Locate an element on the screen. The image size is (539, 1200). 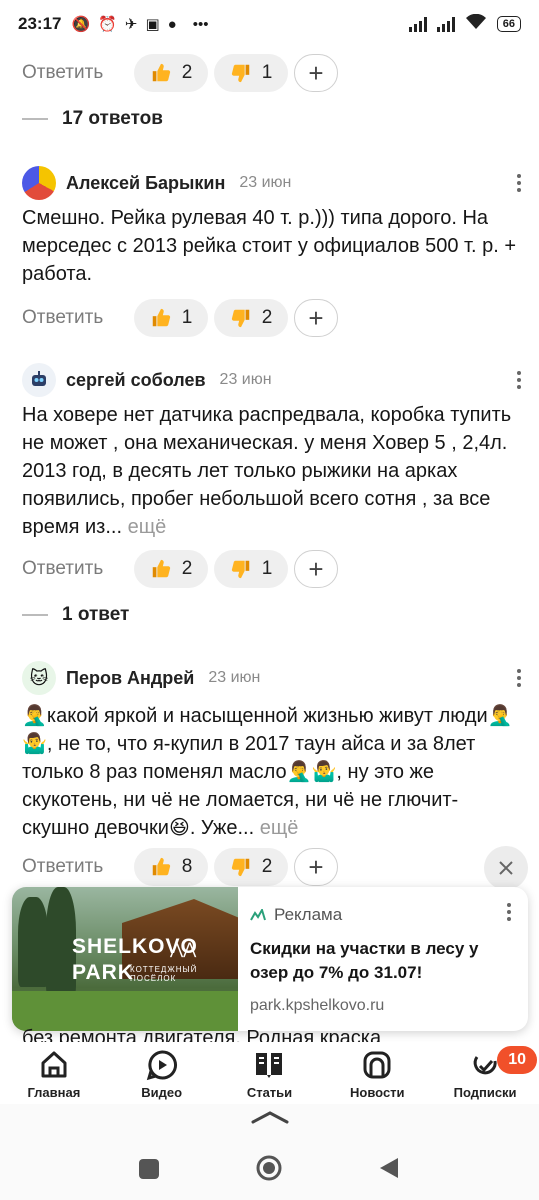
author-name: сергей соболев is located at coordinates (136, 380).